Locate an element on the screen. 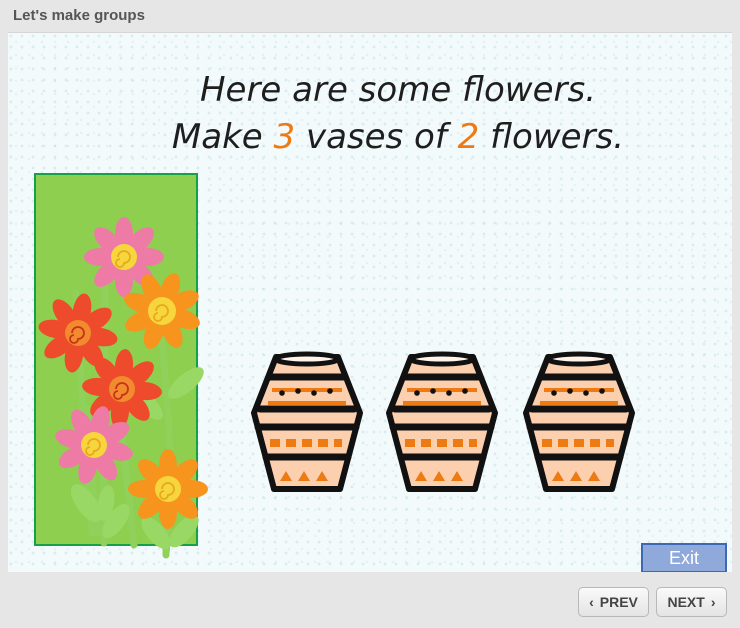 Image resolution: width=740 pixels, height=628 pixels. instruction-line-1: Here are some flowers. is located at coordinates (398, 90).